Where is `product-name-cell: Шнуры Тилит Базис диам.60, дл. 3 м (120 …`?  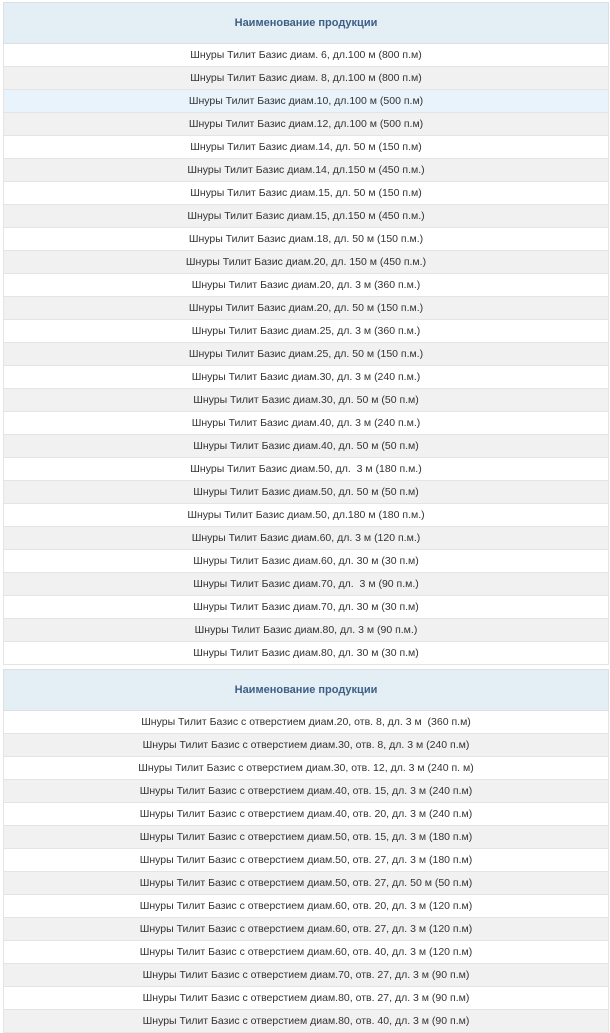
product-name-cell: Шнуры Тилит Базис диам.60, дл. 3 м (120 … is located at coordinates (306, 538).